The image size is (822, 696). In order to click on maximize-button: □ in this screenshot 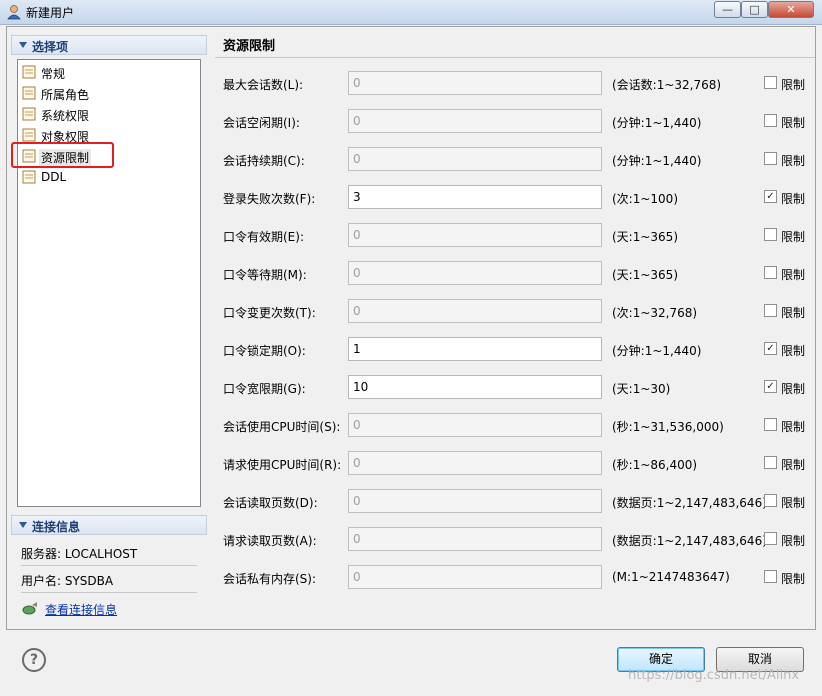, I will do `click(754, 9)`.